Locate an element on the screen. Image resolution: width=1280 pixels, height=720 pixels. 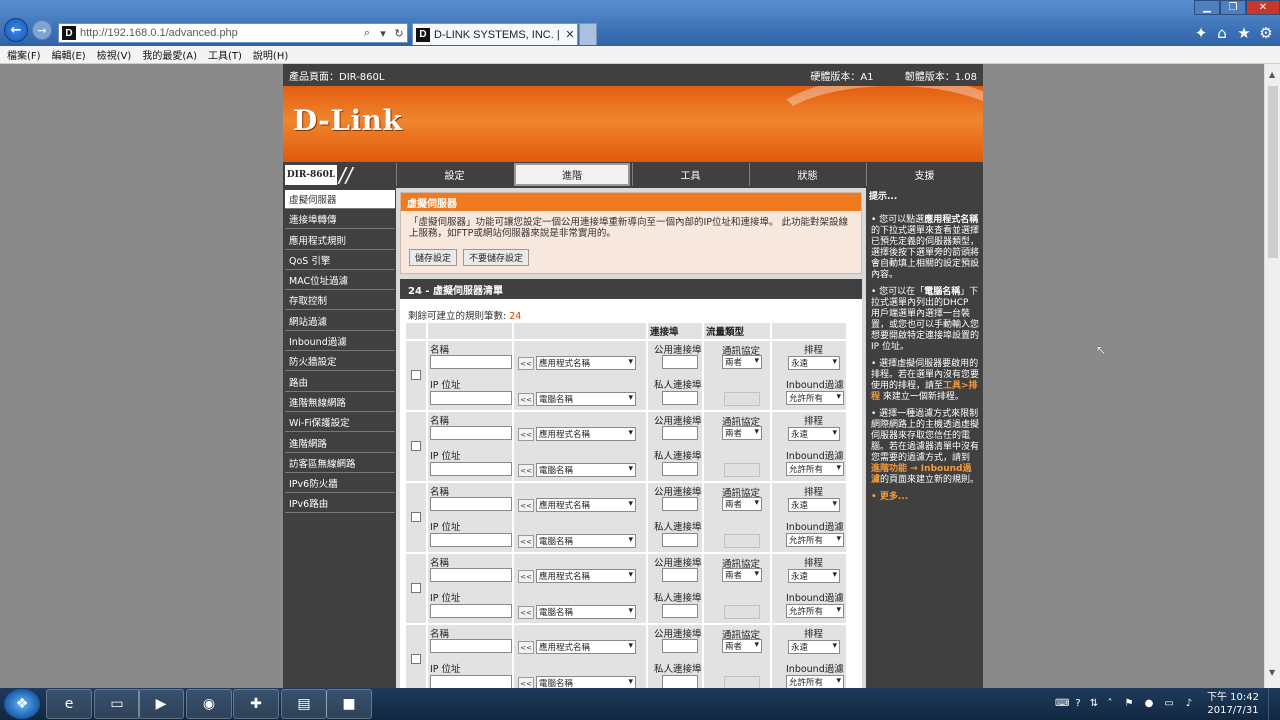
sidebar-item: Inbound過濾 is located at coordinates (340, 342).